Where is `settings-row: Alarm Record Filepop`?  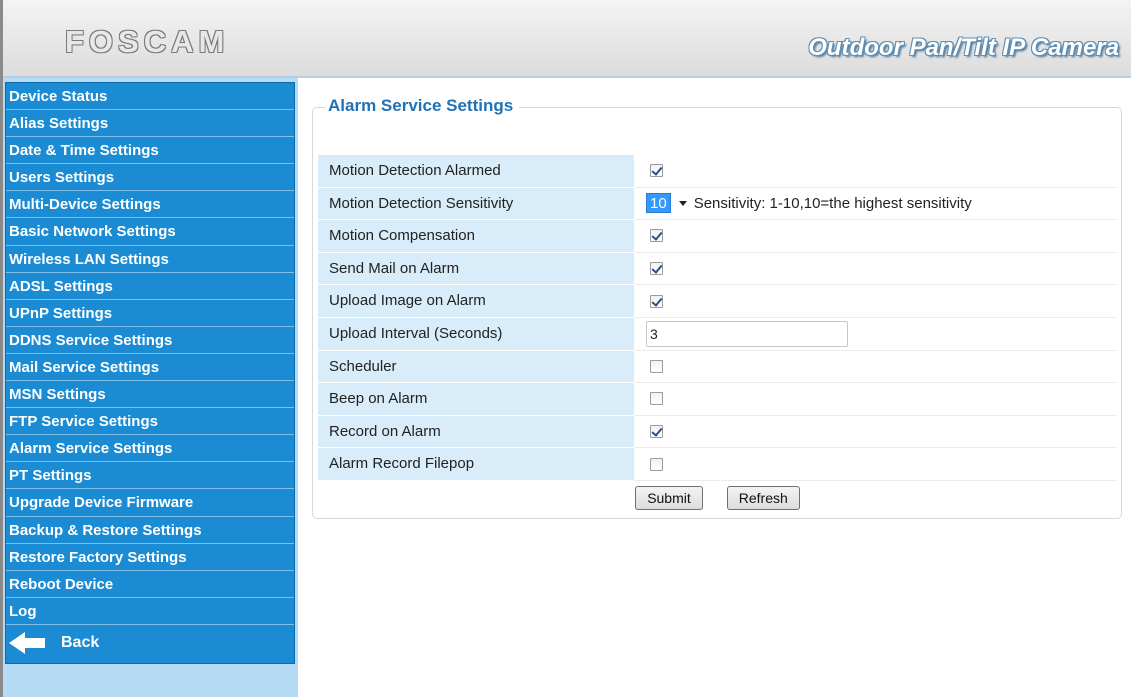 settings-row: Alarm Record Filepop is located at coordinates (717, 464).